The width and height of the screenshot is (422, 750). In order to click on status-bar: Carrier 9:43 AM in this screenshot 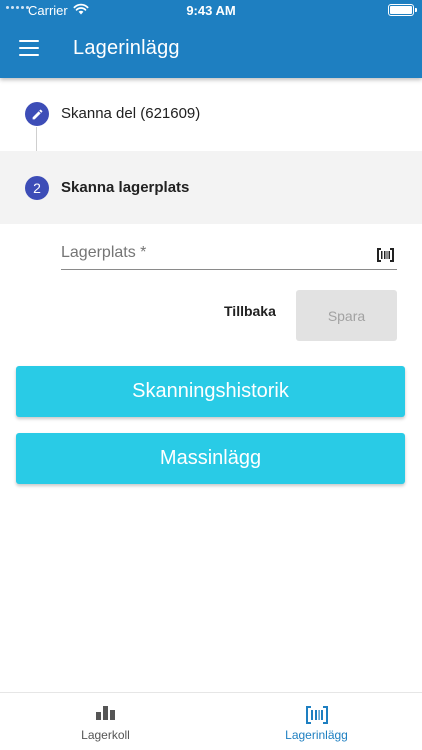, I will do `click(211, 11)`.